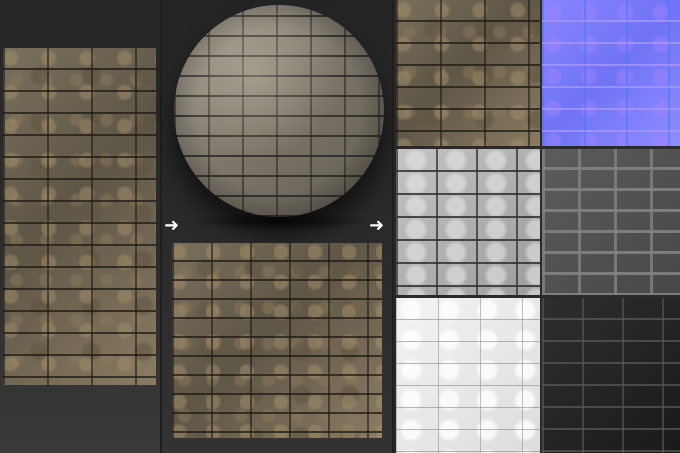  Describe the element at coordinates (611, 222) in the screenshot. I see `ambient-occlusion-map-tile` at that location.